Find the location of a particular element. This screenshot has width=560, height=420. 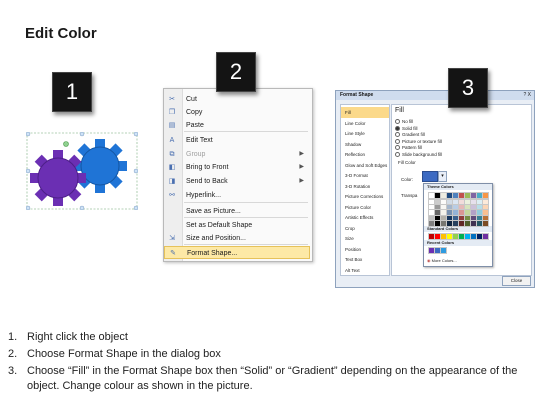

nav-item-label: Reflection is located at coordinates (355, 154).